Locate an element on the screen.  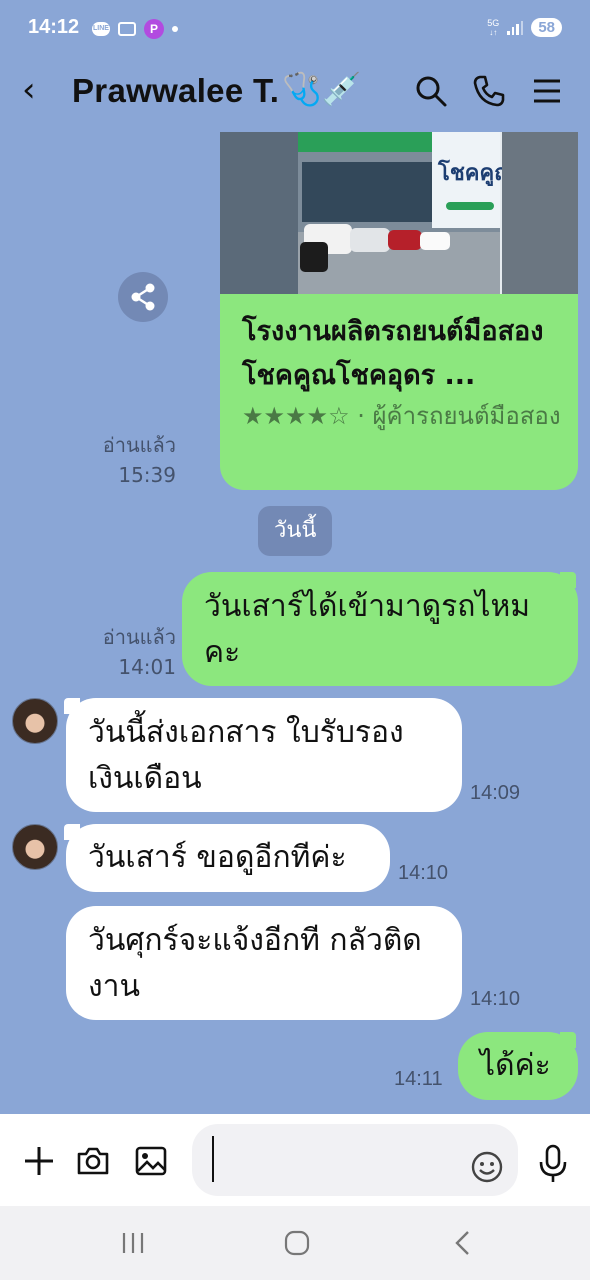
message-time: 14:09 is located at coordinates (495, 793).